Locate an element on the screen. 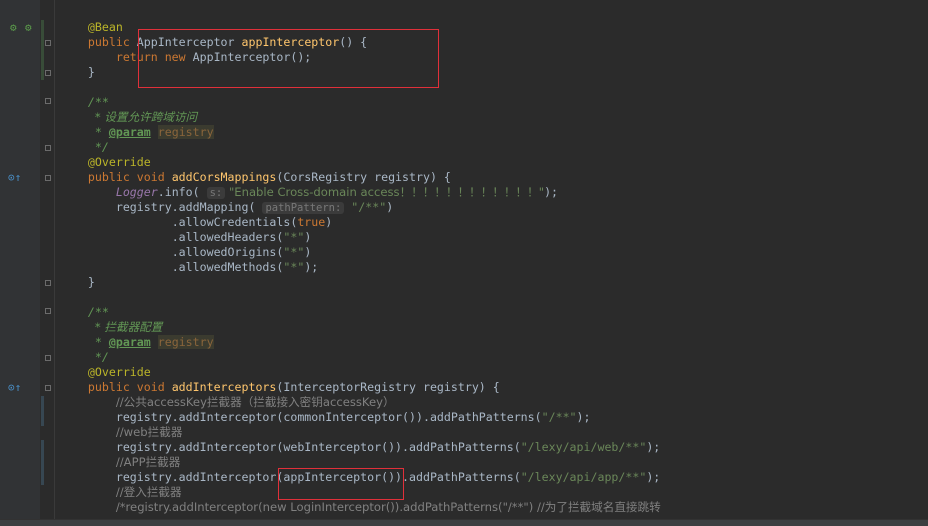 The width and height of the screenshot is (928, 526). code-token: //web拦截器 is located at coordinates (149, 432).